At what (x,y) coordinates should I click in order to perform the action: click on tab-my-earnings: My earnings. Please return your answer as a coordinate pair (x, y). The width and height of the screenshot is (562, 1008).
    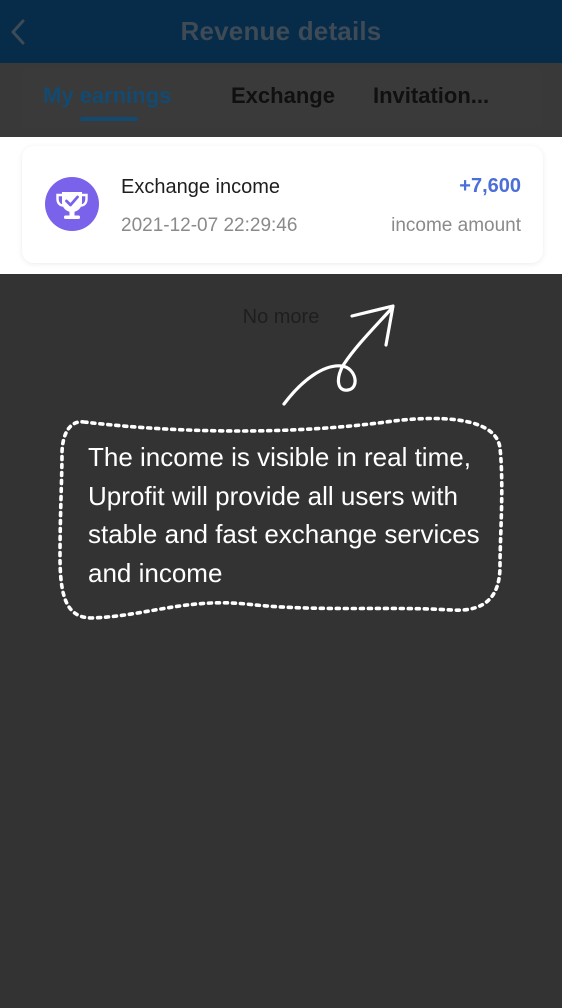
    Looking at the image, I should click on (107, 96).